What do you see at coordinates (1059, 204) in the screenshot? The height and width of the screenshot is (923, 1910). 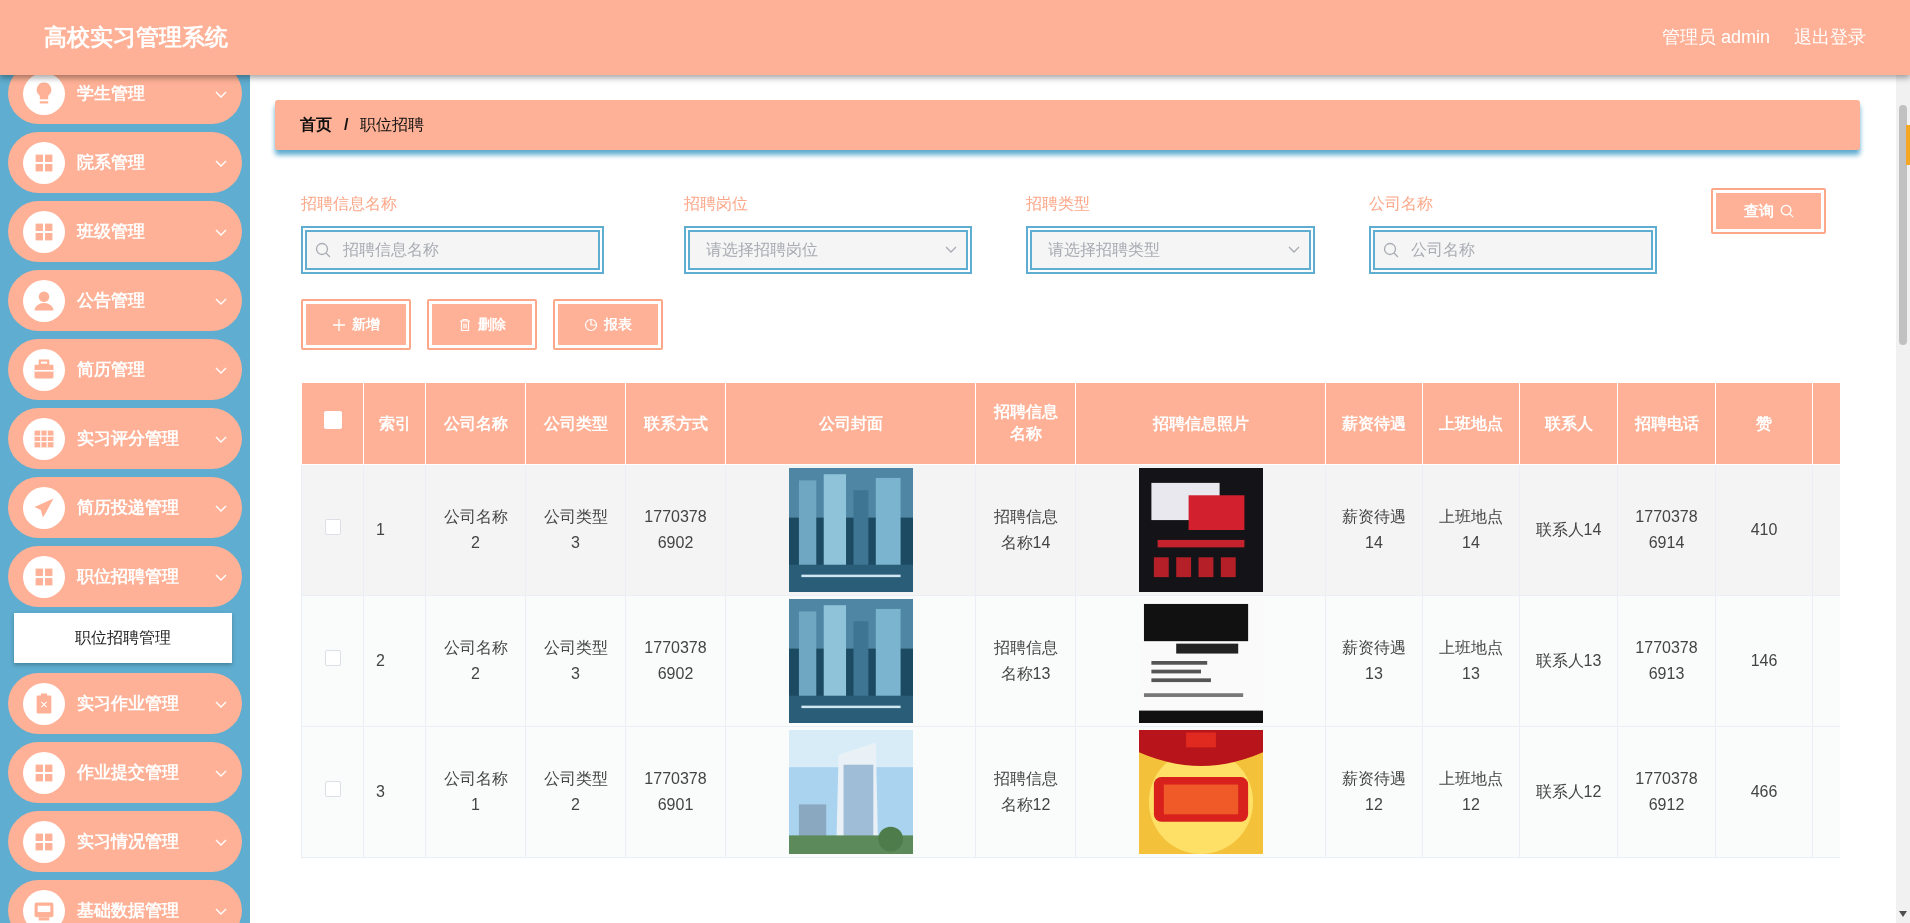 I see `field-label: 招聘类型` at bounding box center [1059, 204].